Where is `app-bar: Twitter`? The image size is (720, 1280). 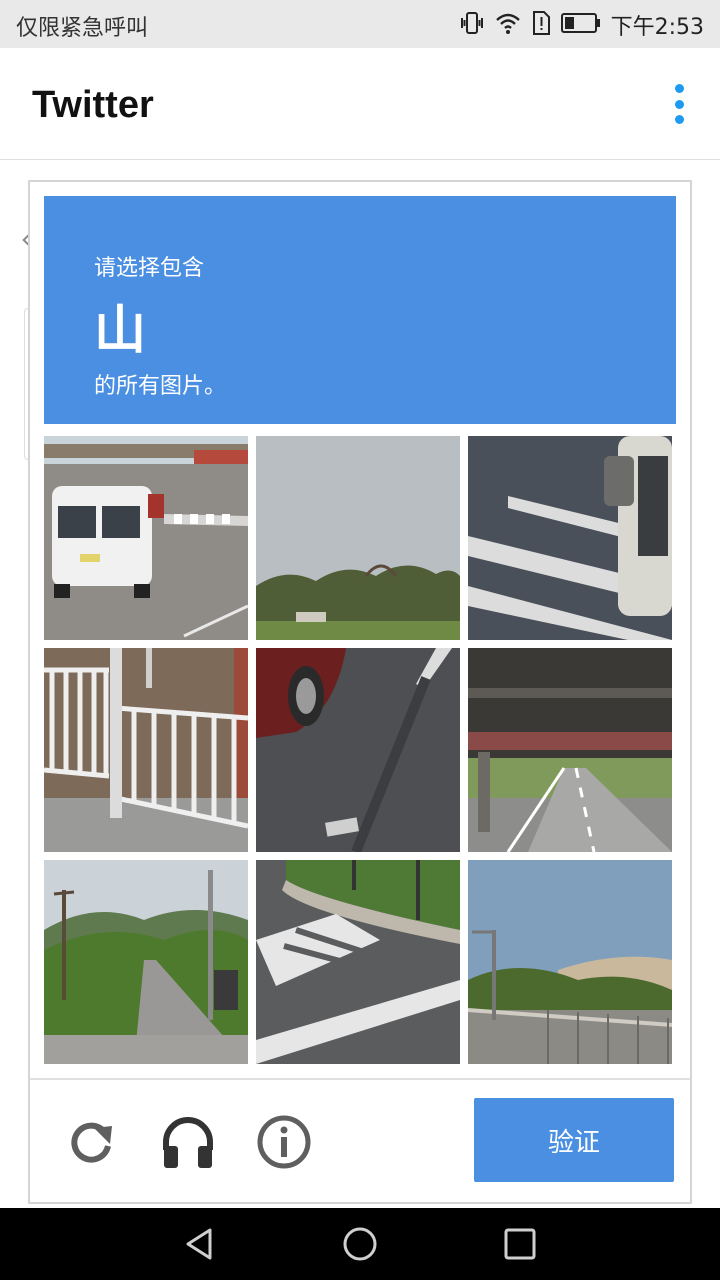 app-bar: Twitter is located at coordinates (360, 104).